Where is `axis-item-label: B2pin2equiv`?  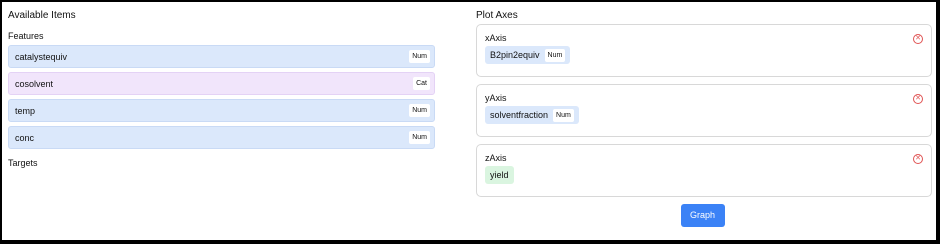 axis-item-label: B2pin2equiv is located at coordinates (515, 55).